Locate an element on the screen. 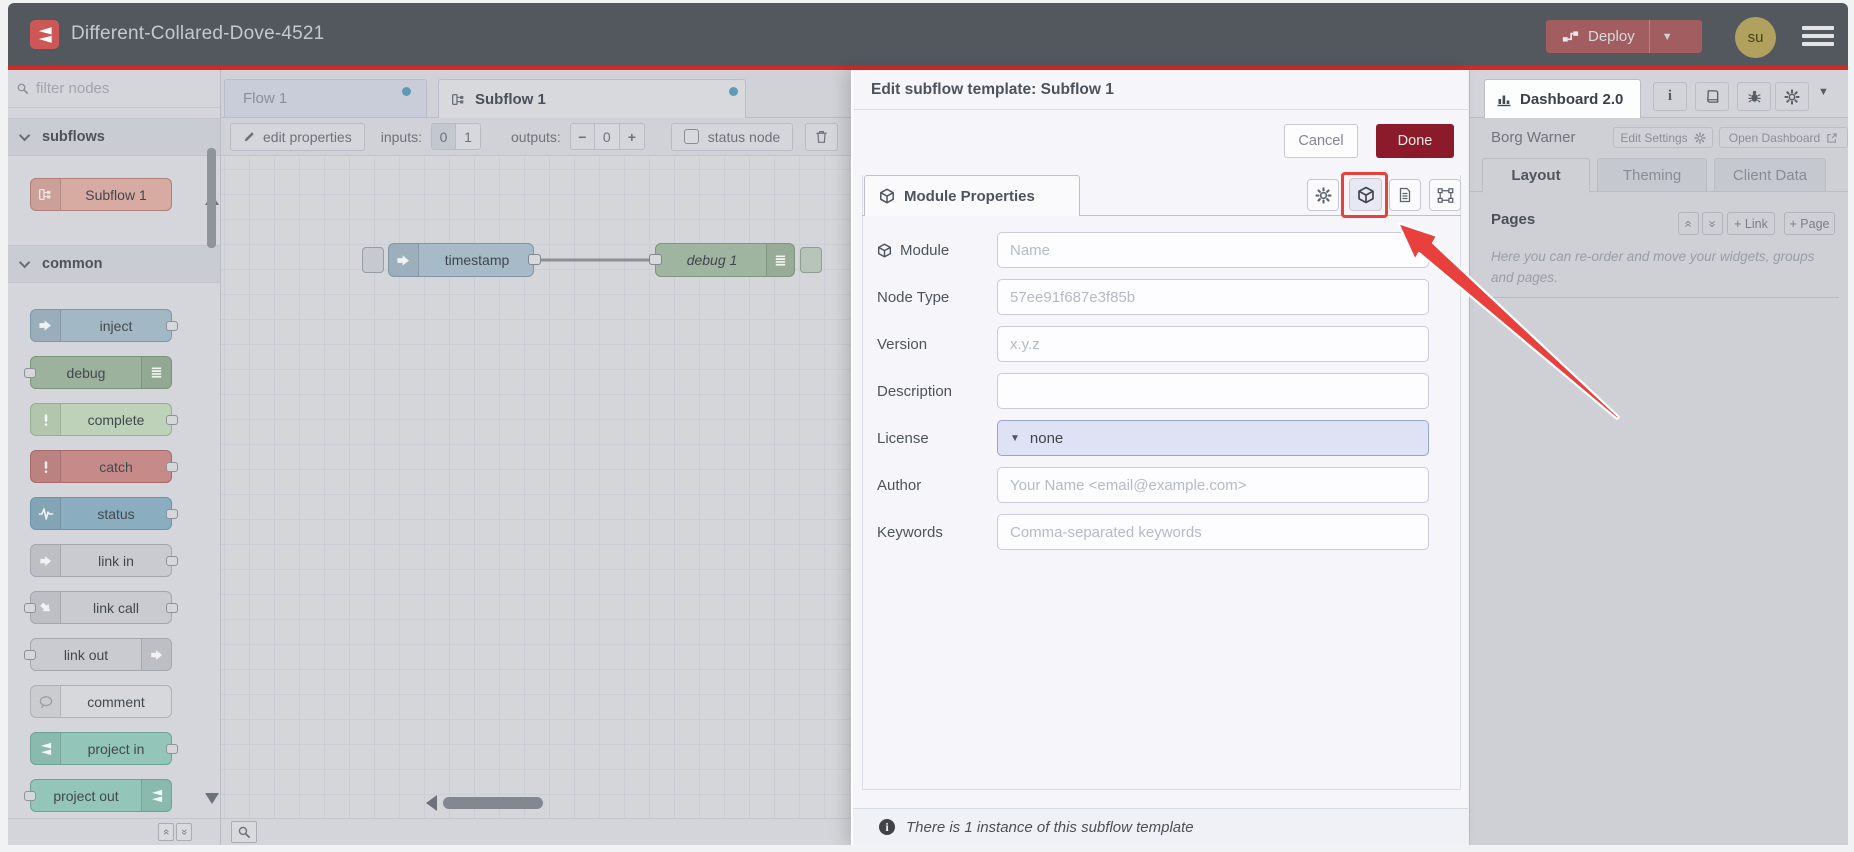  info-tab-button: i is located at coordinates (1670, 96).